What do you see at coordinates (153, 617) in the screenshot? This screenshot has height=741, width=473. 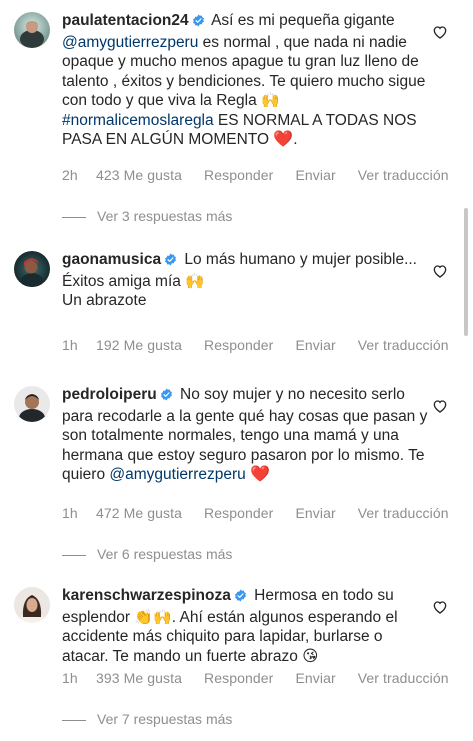 I see `clap-hands-emoji: 👏🙌` at bounding box center [153, 617].